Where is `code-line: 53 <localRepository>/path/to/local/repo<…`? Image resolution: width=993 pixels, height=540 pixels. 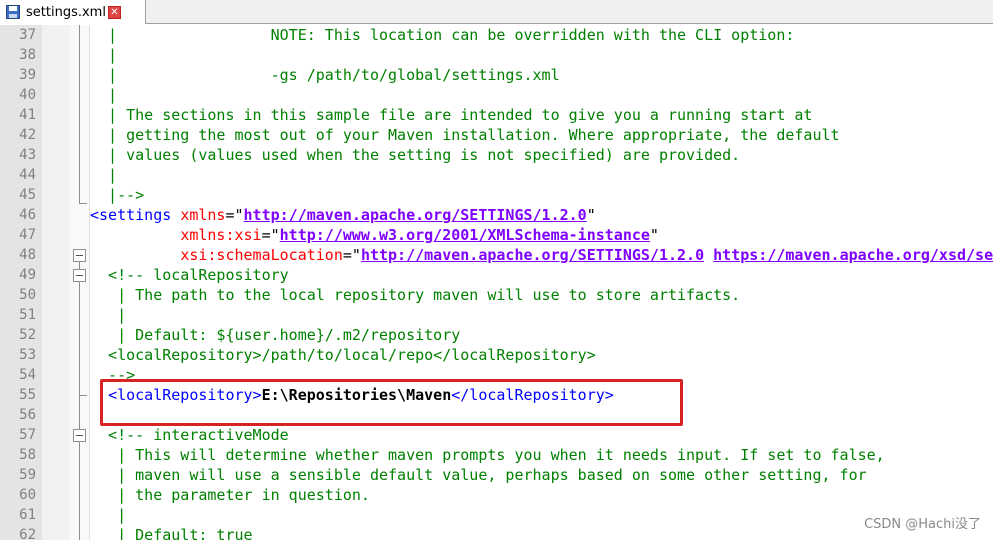
code-line: 53 <localRepository>/path/to/local/repo<… is located at coordinates (307, 355).